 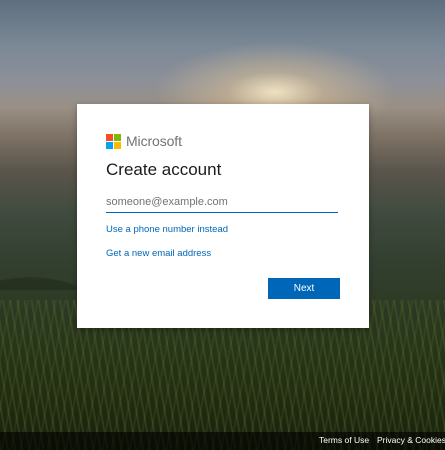 What do you see at coordinates (117, 137) in the screenshot?
I see `logo-square-green` at bounding box center [117, 137].